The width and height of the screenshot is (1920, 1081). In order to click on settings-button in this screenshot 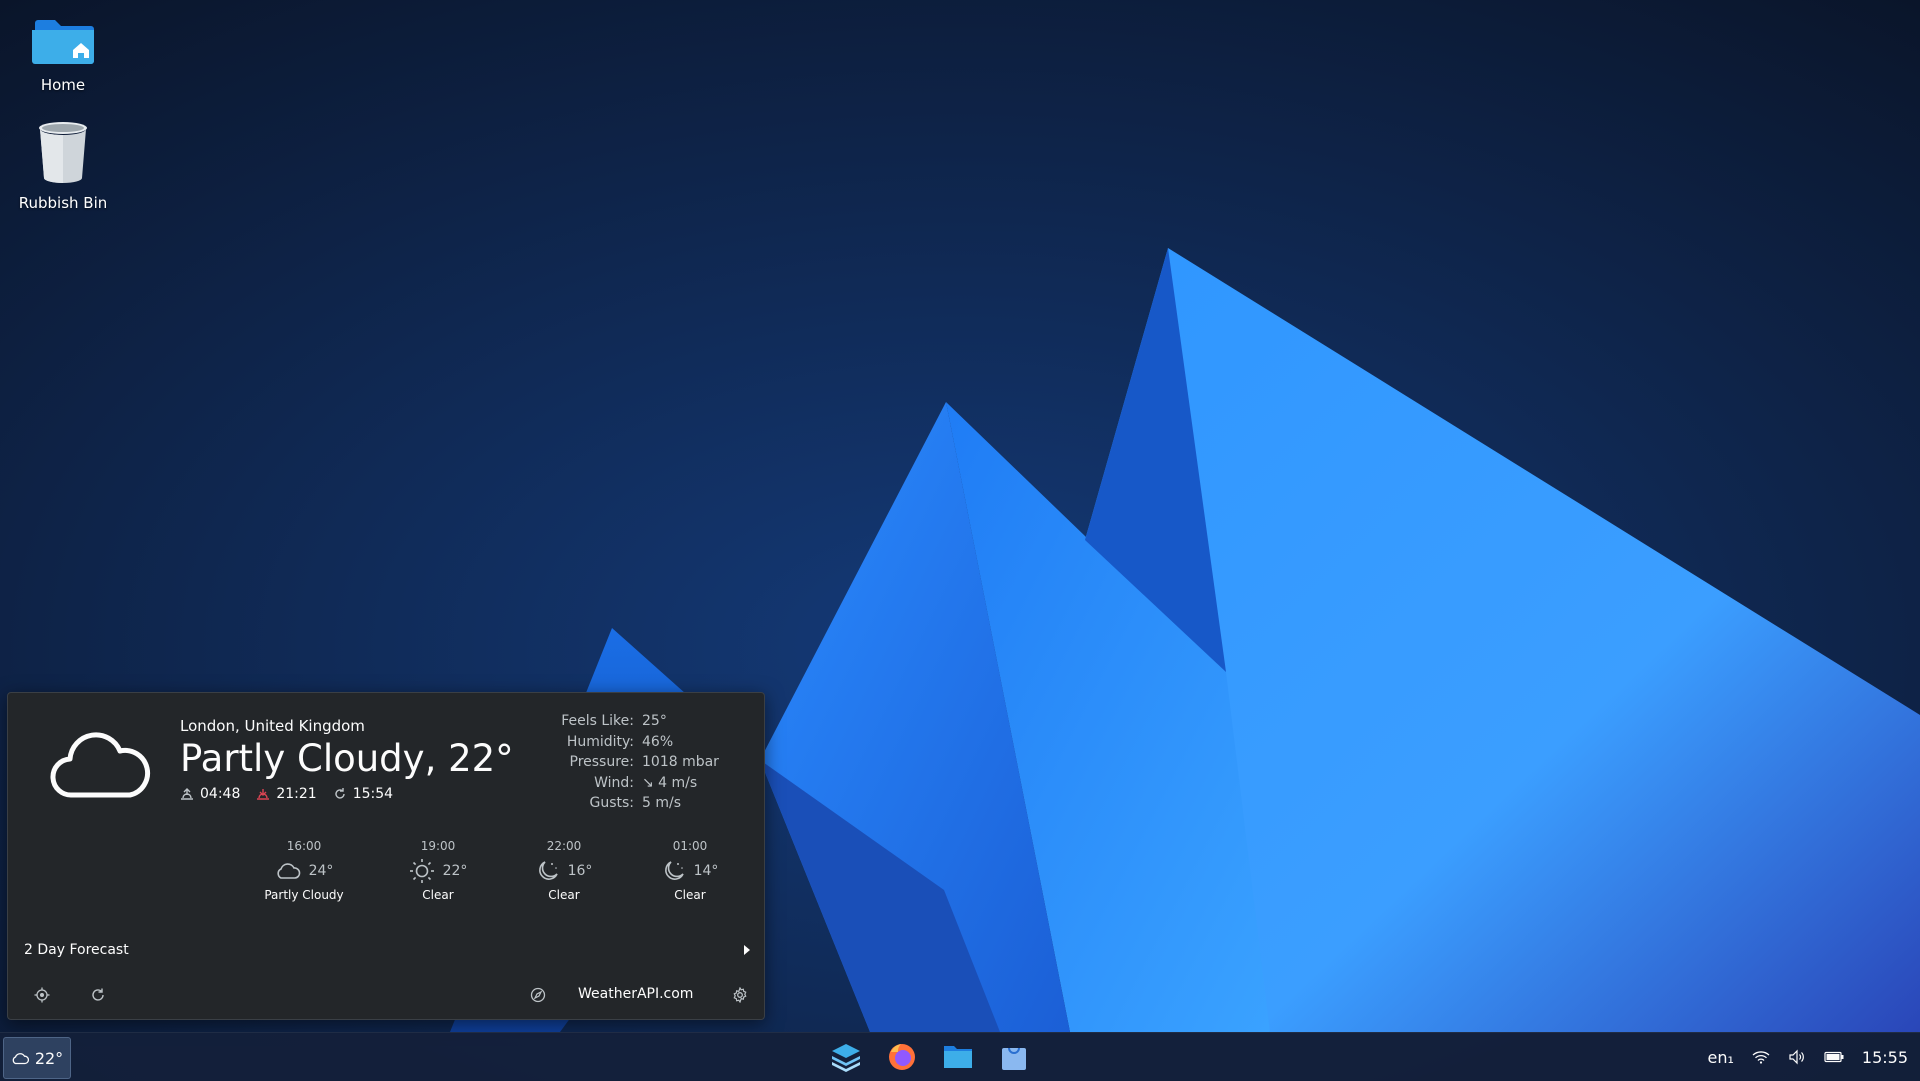, I will do `click(740, 995)`.